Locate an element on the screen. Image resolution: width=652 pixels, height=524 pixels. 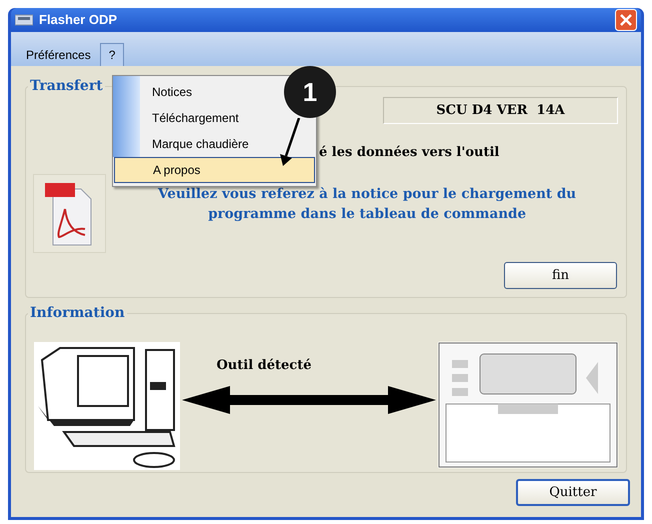
pdf-button is located at coordinates (69, 213).